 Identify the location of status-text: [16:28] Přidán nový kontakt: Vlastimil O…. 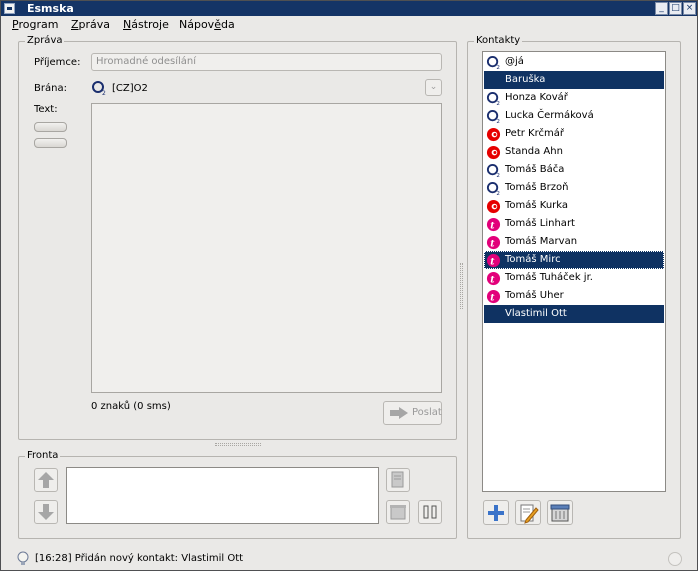
(139, 558).